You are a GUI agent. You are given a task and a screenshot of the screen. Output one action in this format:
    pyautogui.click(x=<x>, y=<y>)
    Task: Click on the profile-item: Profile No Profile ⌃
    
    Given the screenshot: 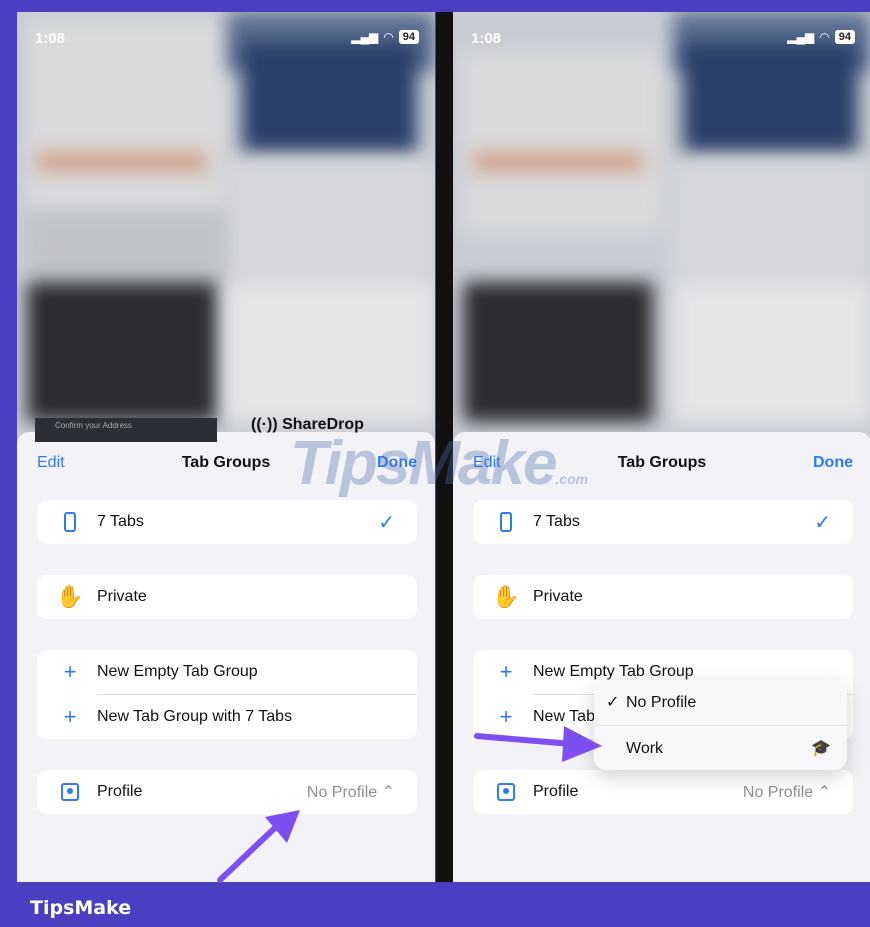 What is the action you would take?
    pyautogui.click(x=663, y=792)
    